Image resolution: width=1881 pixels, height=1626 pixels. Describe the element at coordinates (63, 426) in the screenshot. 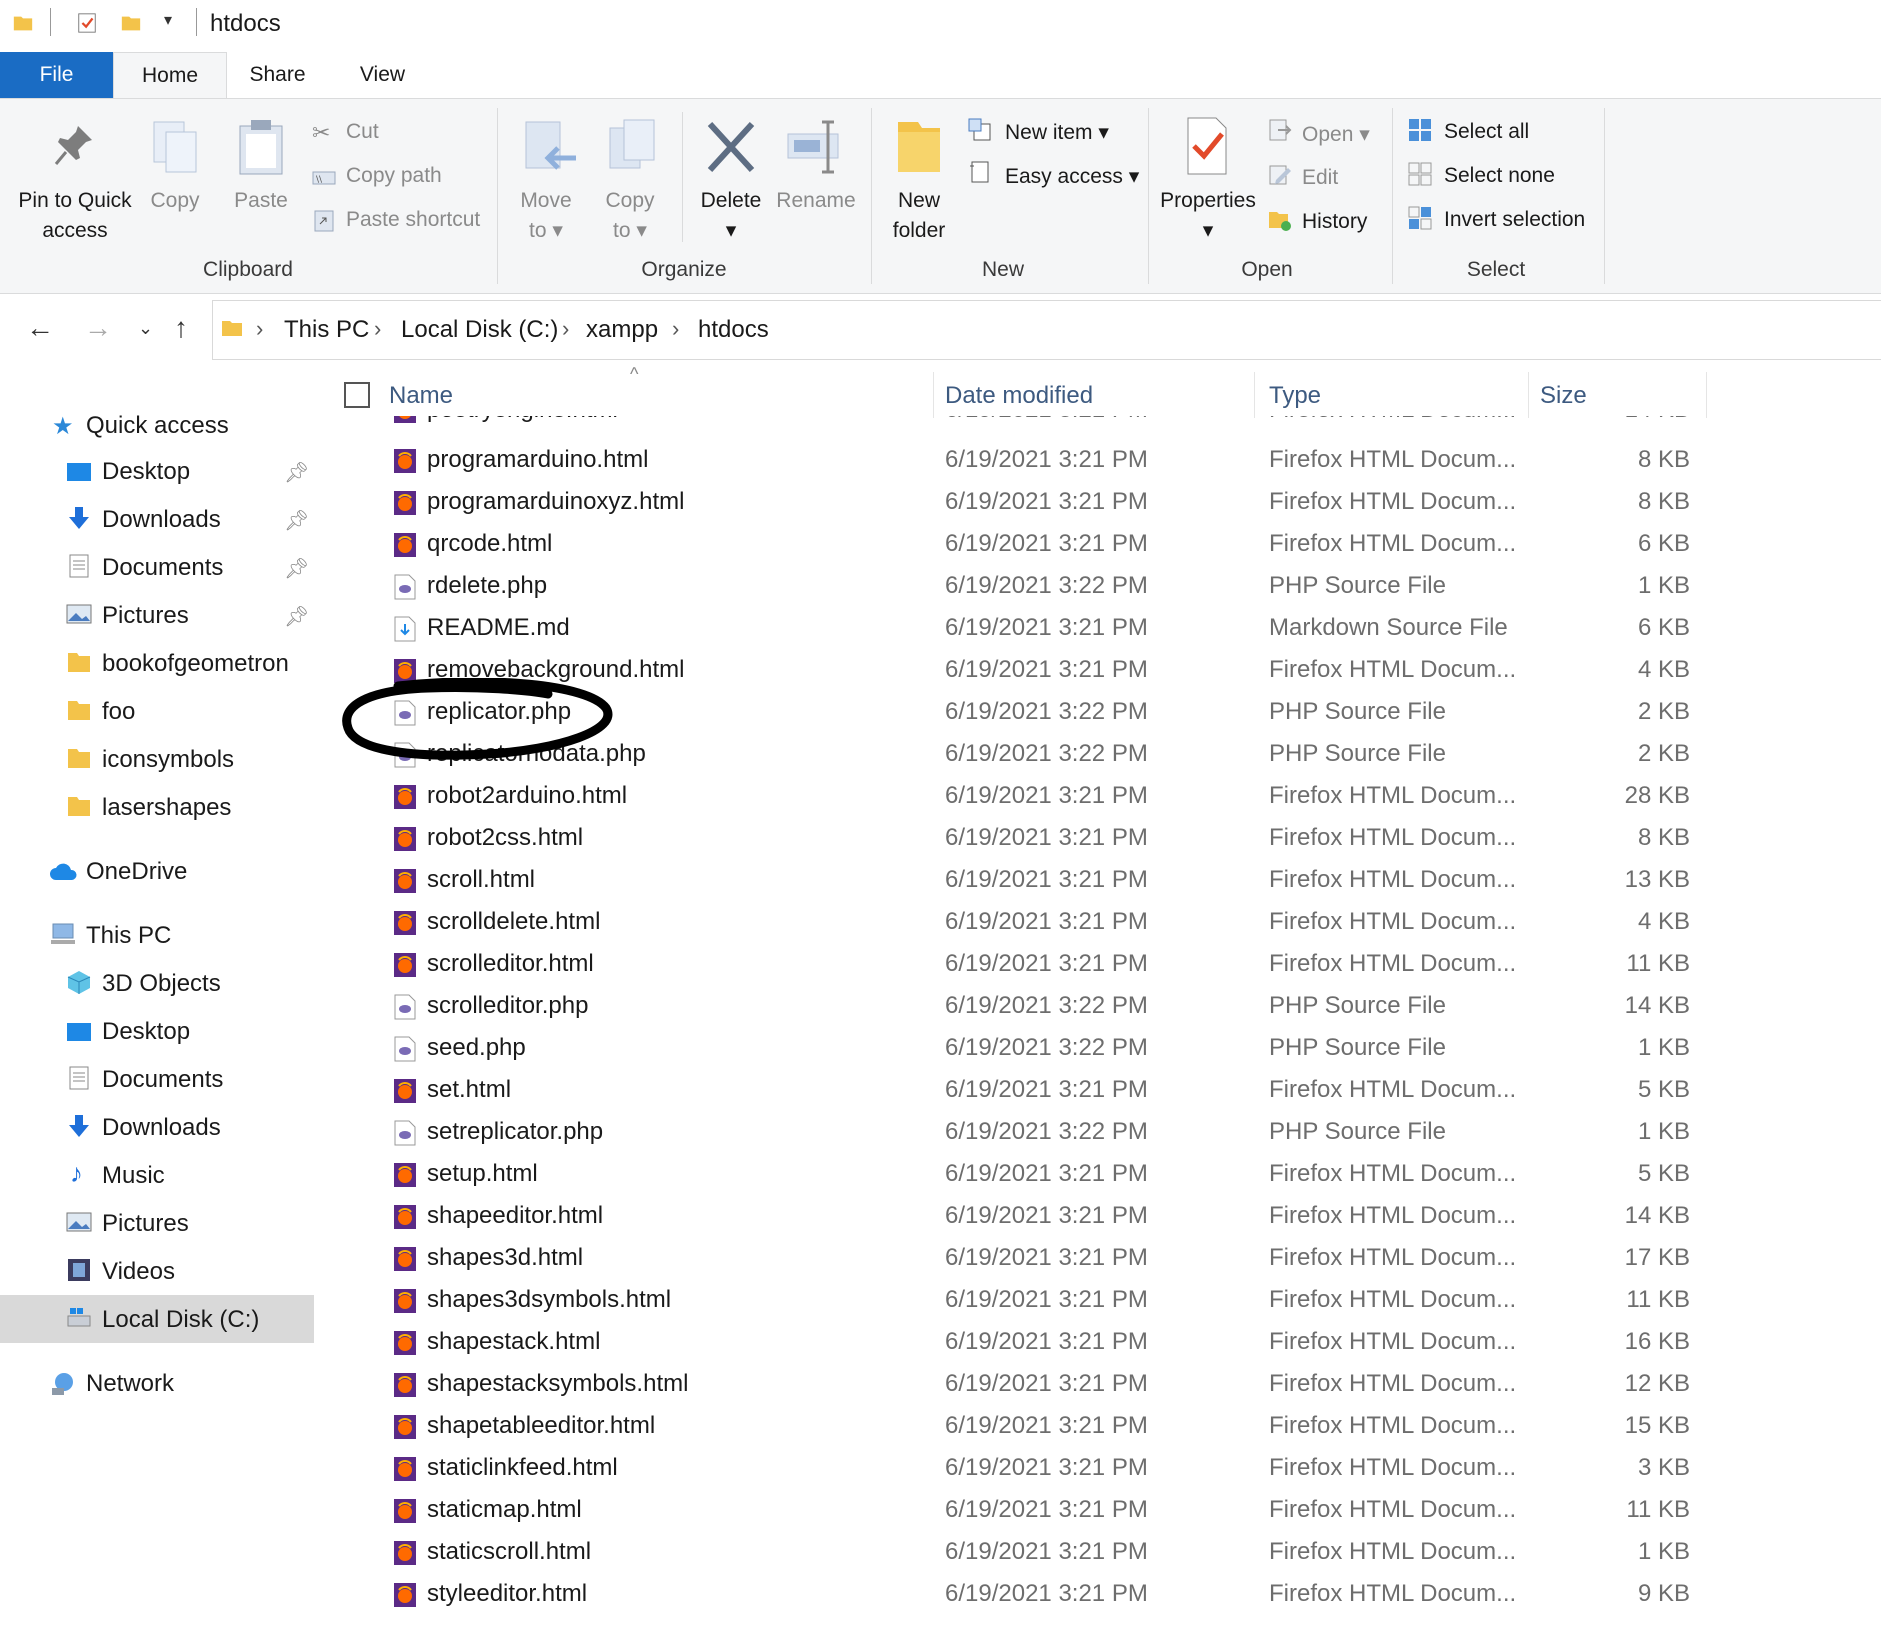

I see `star-icon: ★` at that location.